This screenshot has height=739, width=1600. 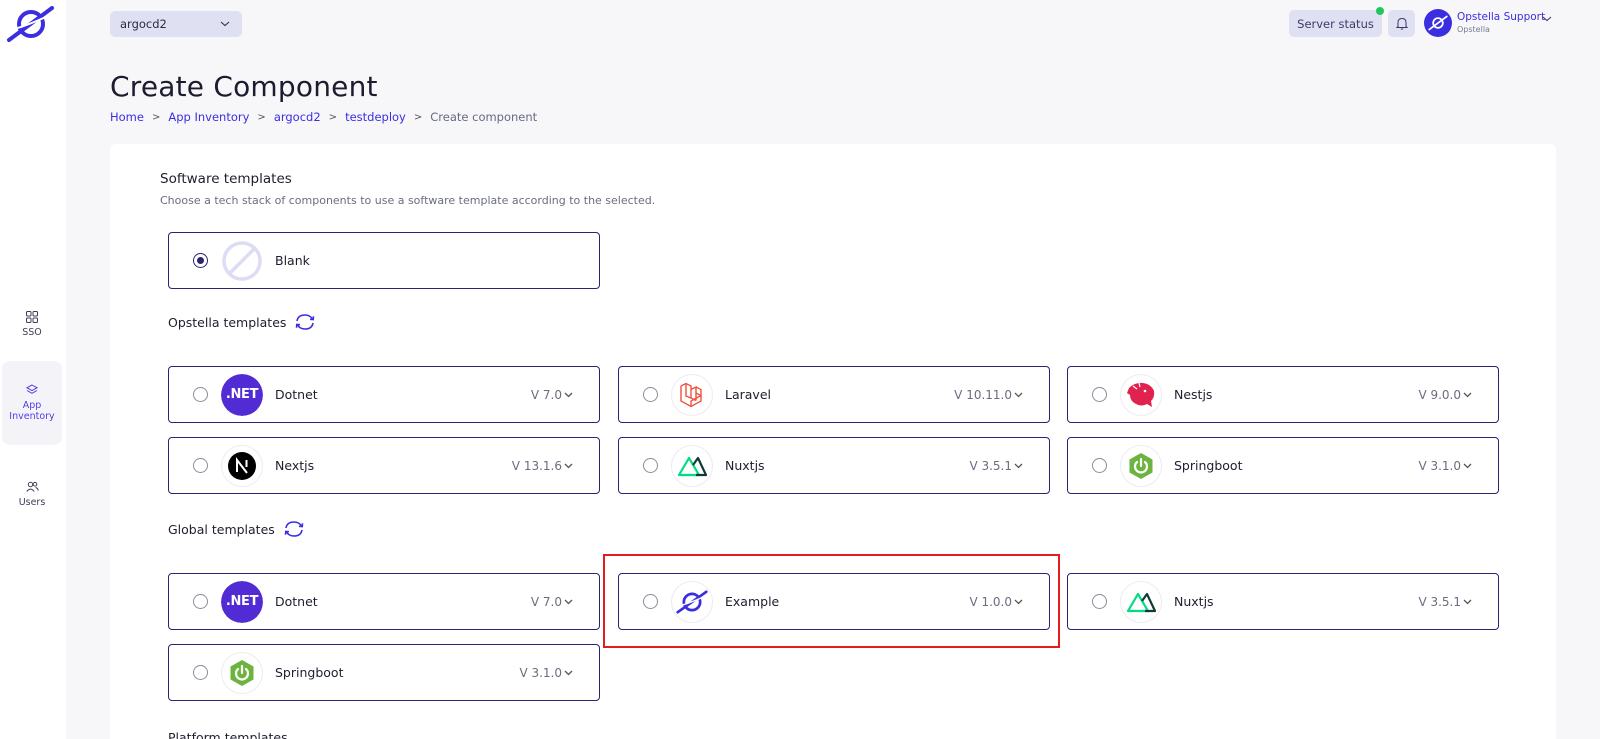 I want to click on project-select-value: argocd2, so click(x=143, y=24).